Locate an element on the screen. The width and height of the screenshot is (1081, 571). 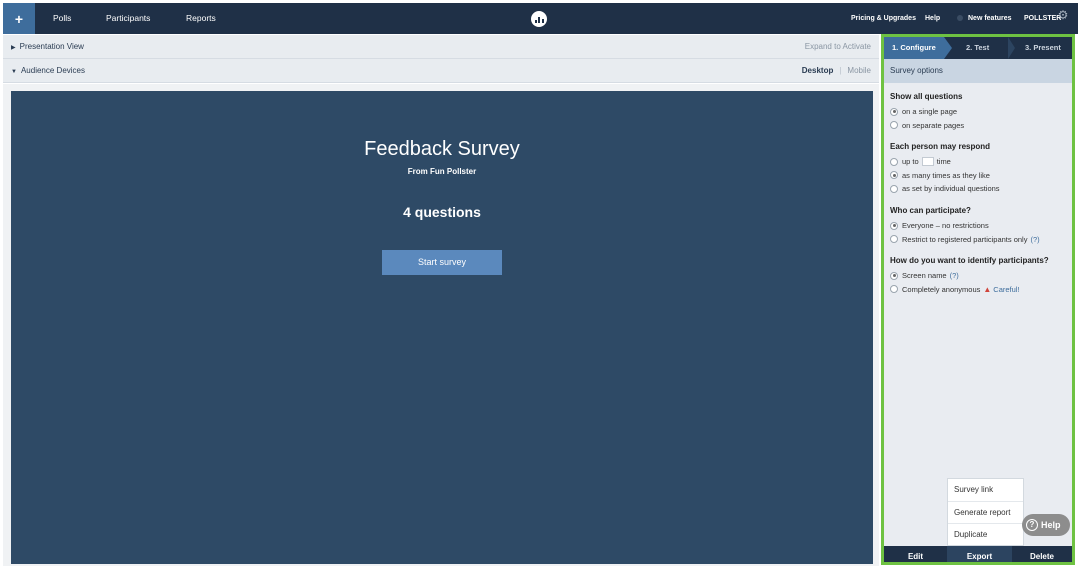
export-menu: Survey link Generate report Duplicate is located at coordinates (985, 512).